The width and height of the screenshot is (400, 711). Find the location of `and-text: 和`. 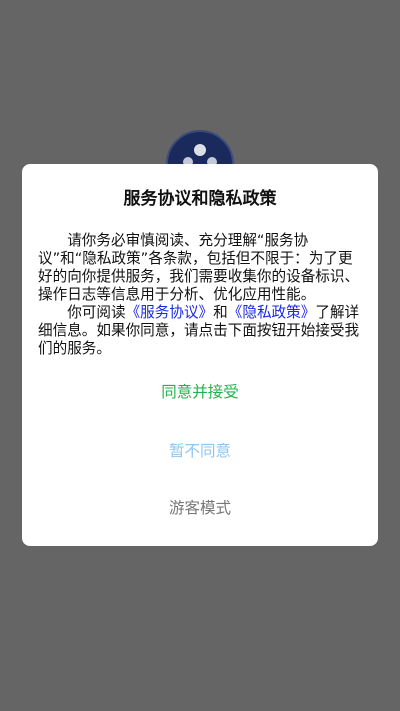

and-text: 和 is located at coordinates (220, 312).